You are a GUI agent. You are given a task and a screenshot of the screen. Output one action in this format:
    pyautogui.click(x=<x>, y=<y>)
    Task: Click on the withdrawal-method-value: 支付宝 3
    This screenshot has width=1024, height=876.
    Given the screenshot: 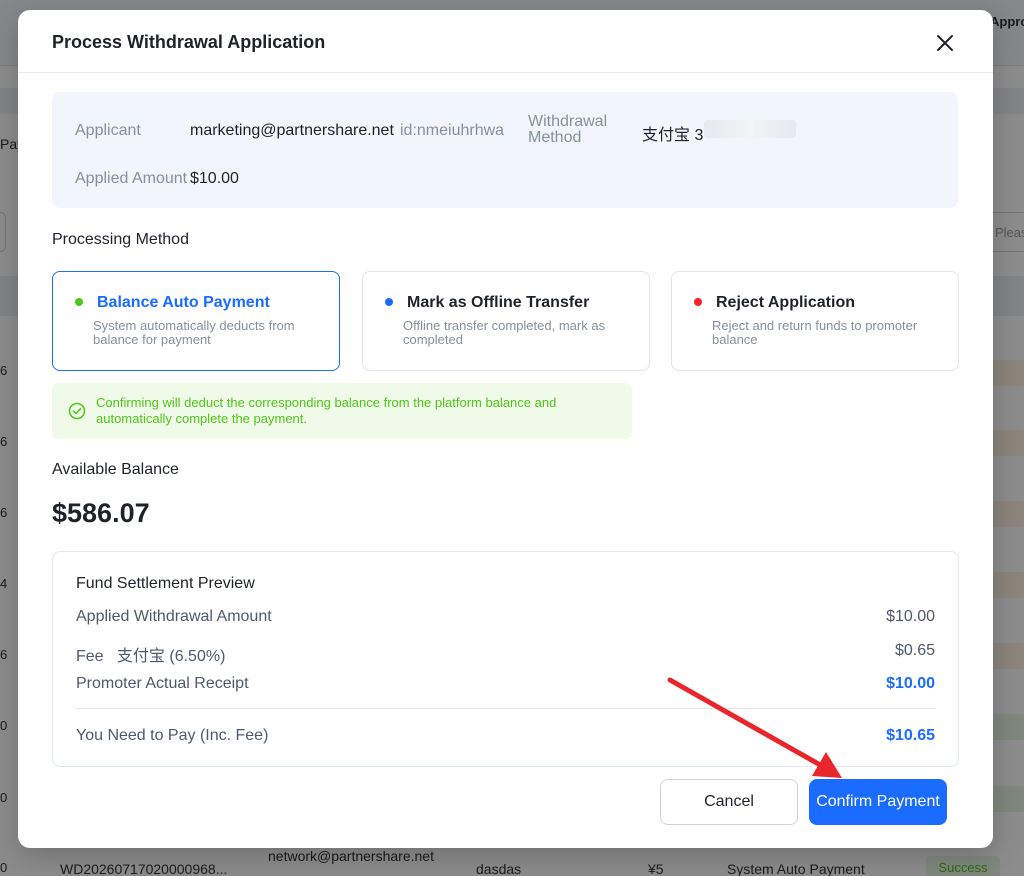 What is the action you would take?
    pyautogui.click(x=673, y=135)
    